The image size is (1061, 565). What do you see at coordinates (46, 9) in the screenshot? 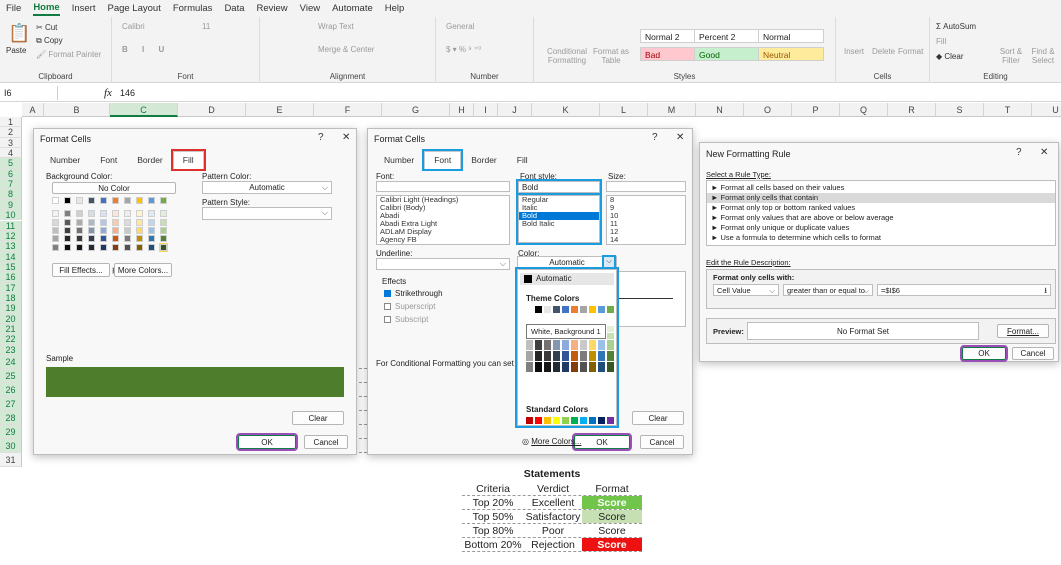
I see `menu-home: Home` at bounding box center [46, 9].